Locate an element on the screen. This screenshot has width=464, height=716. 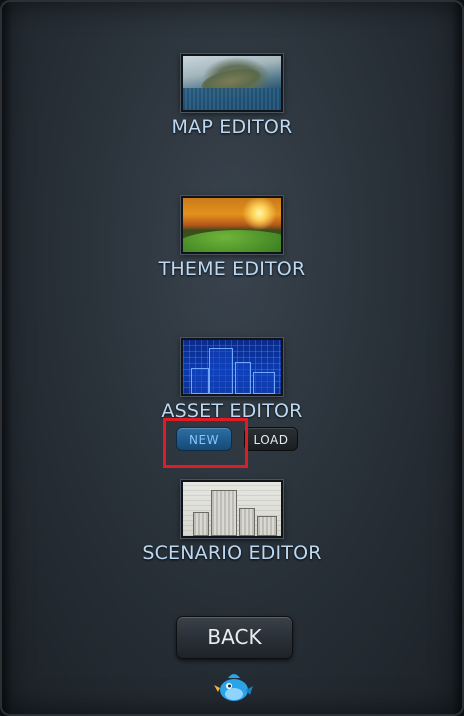
map-thumbnail-sea is located at coordinates (232, 99).